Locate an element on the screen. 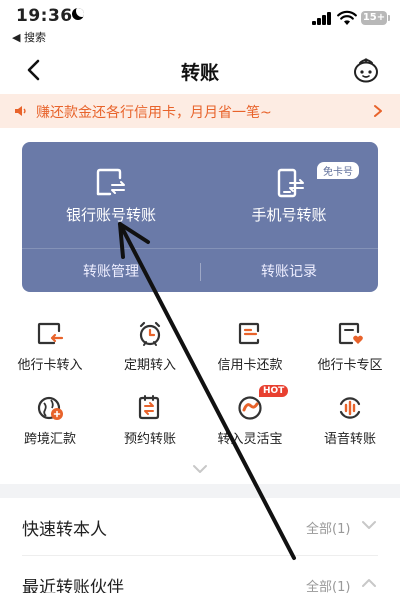  grid-item-label: 定期转入 is located at coordinates (149, 365).